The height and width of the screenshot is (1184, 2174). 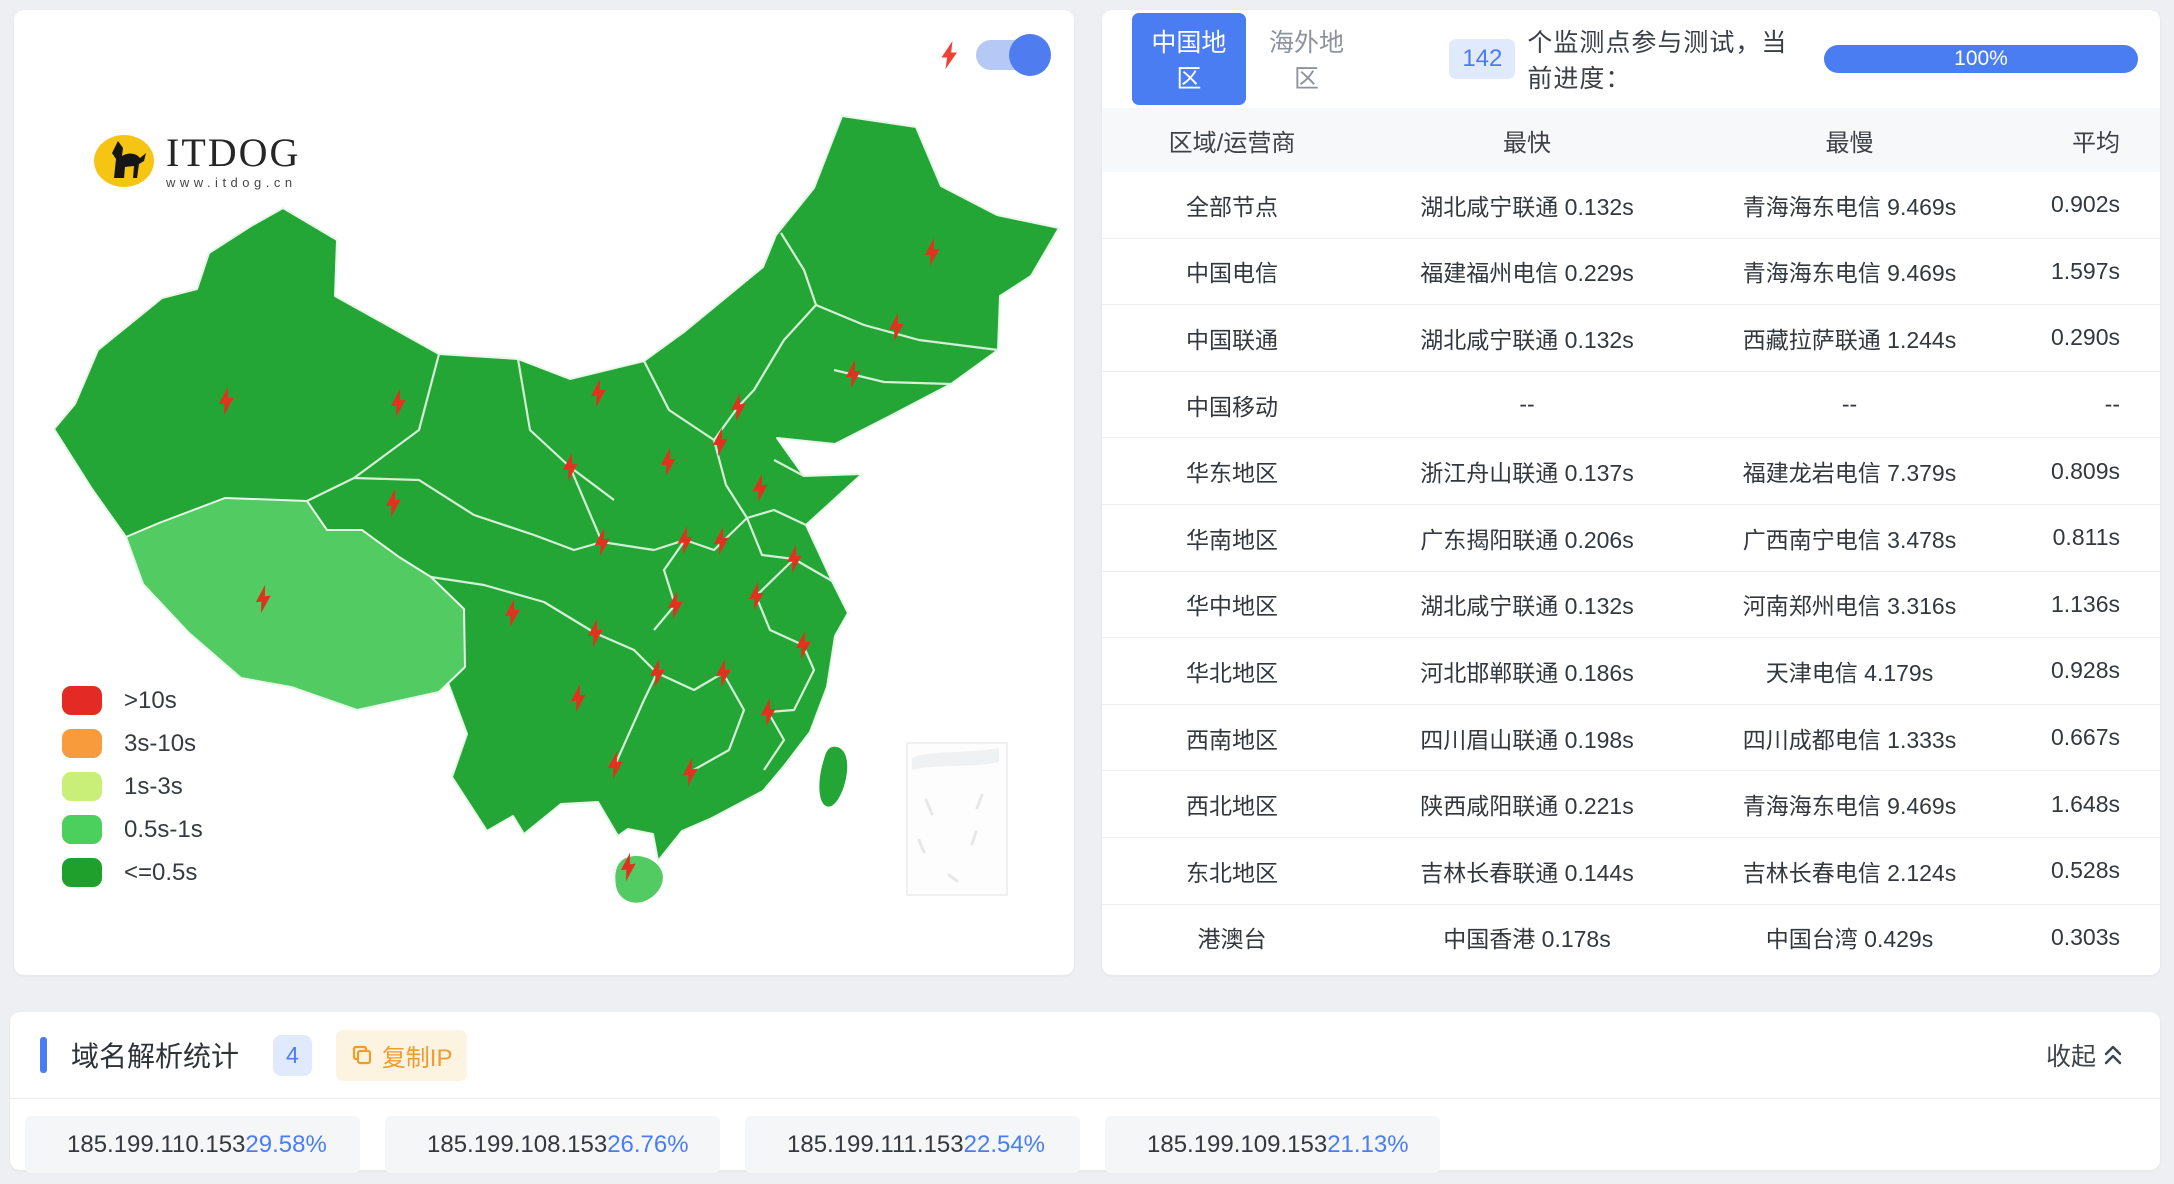 I want to click on cell-slowest: 中国台湾 0.429s, so click(x=1849, y=939).